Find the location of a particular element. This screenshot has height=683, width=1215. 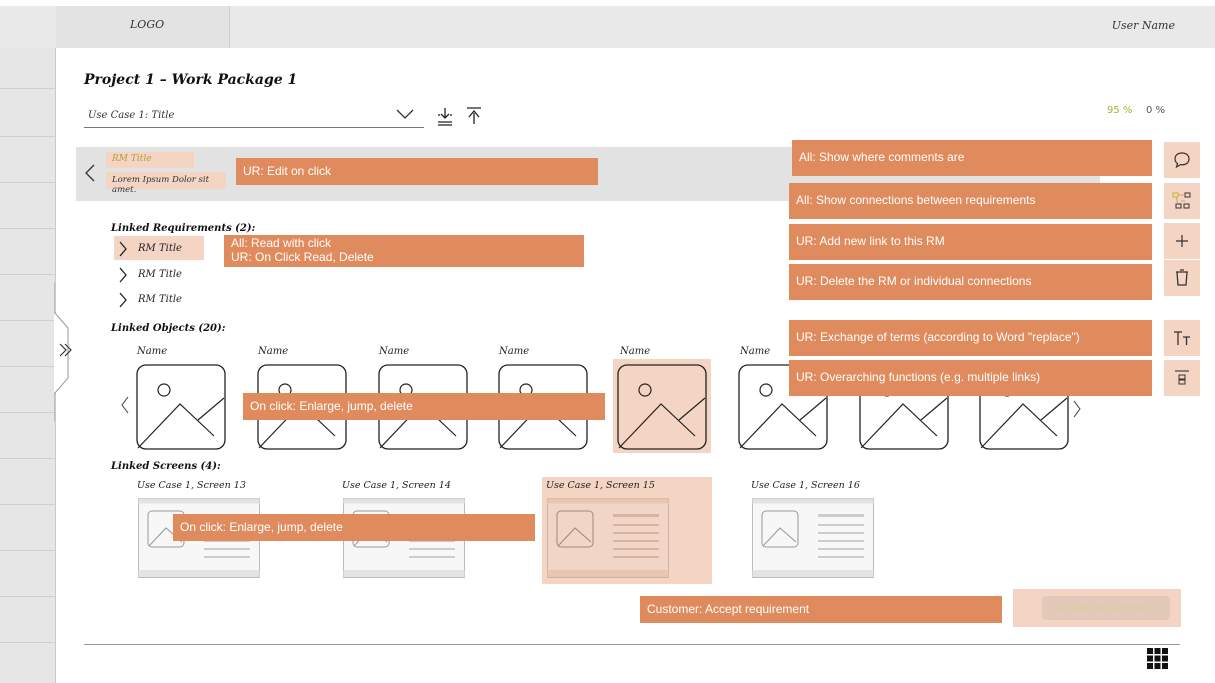

double-chevron-right-icon is located at coordinates (66, 350).